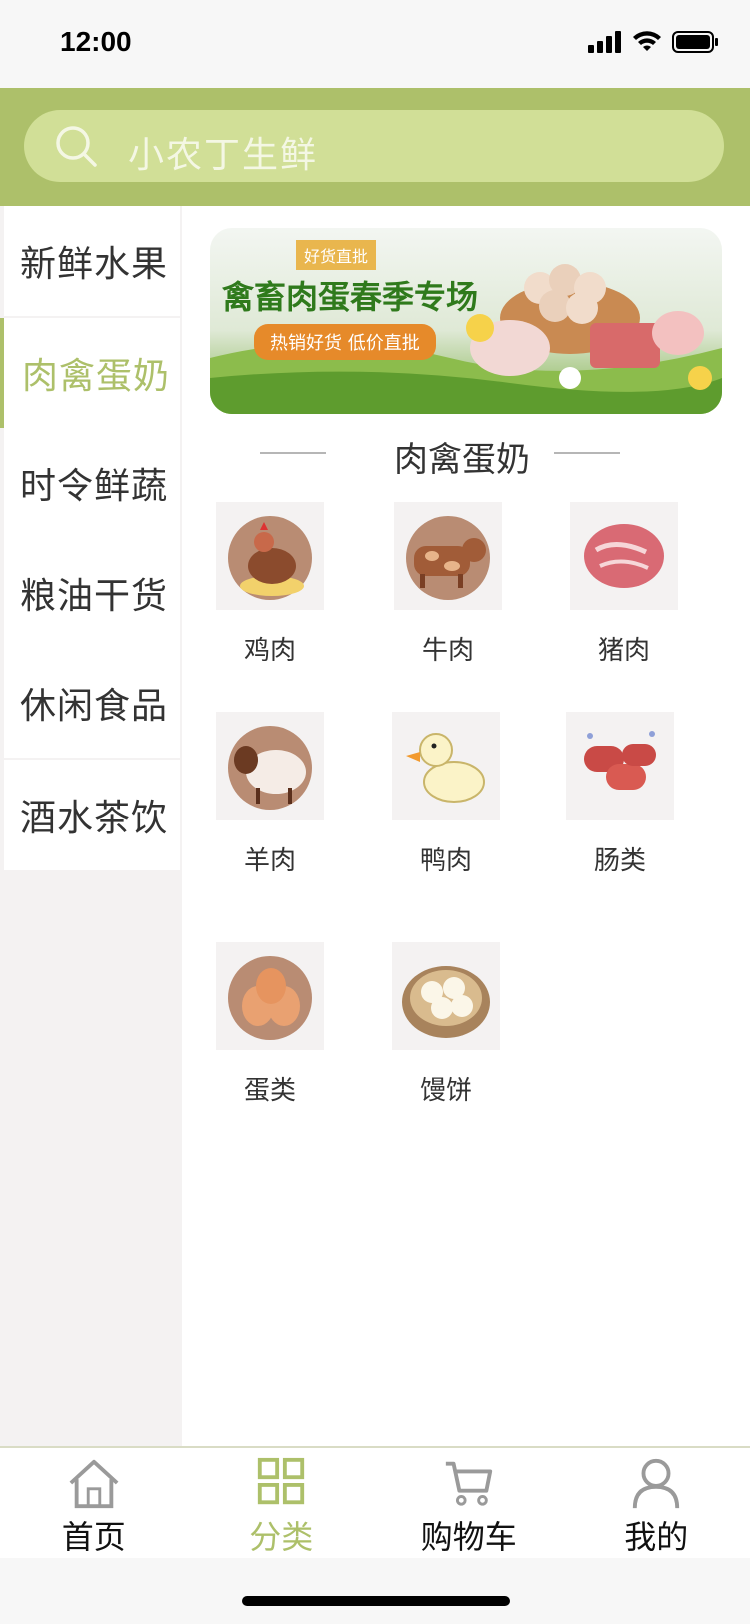 Image resolution: width=750 pixels, height=1624 pixels. Describe the element at coordinates (447, 651) in the screenshot. I see `category-label: 牛肉` at that location.